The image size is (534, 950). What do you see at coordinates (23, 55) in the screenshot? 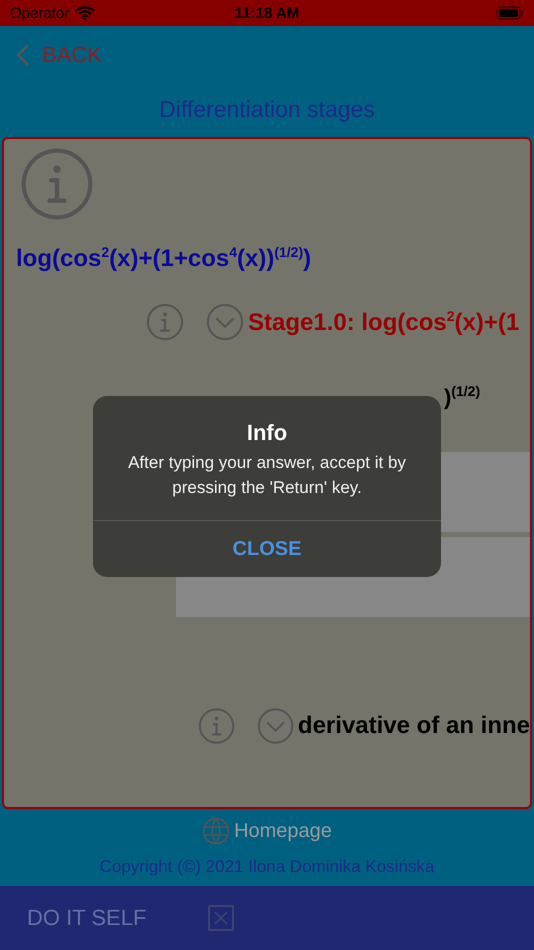
I see `chevron-left-icon` at bounding box center [23, 55].